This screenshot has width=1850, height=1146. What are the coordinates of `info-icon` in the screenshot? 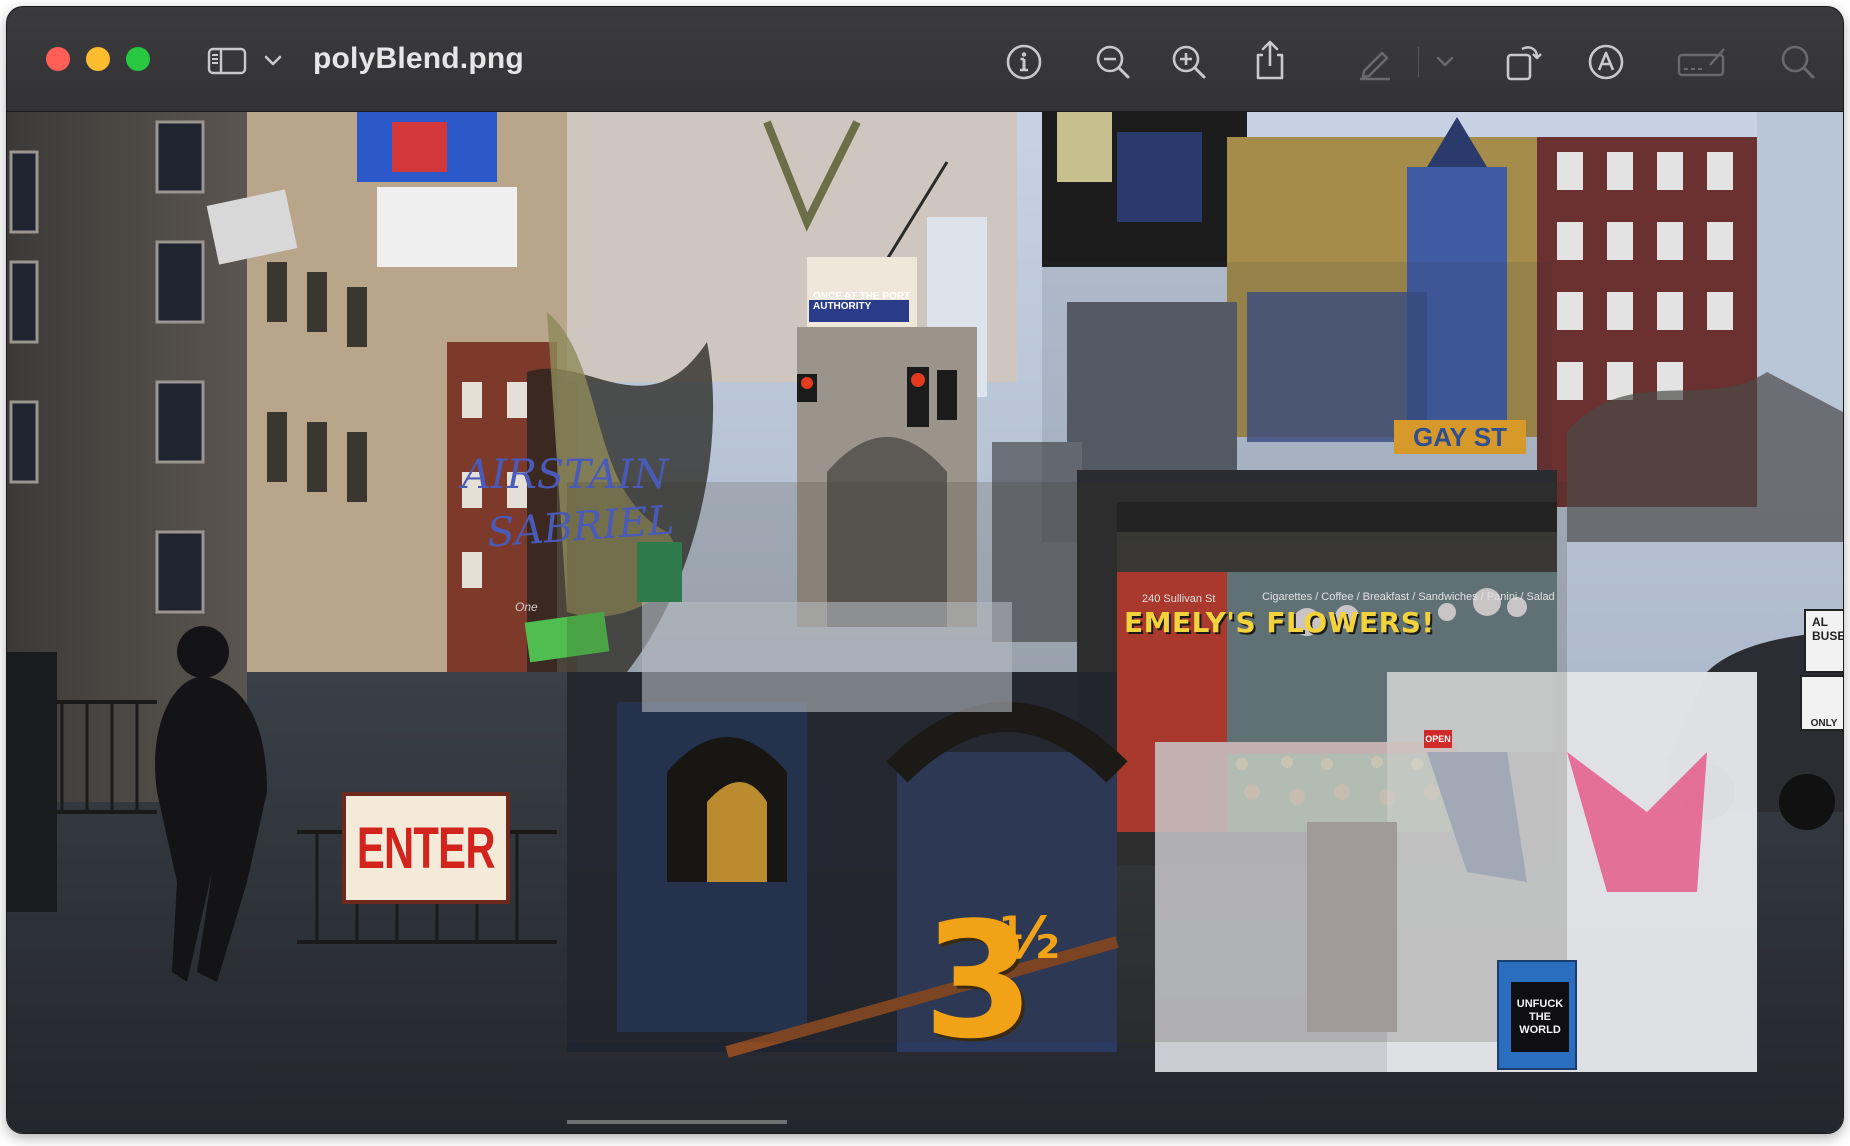 It's located at (1024, 62).